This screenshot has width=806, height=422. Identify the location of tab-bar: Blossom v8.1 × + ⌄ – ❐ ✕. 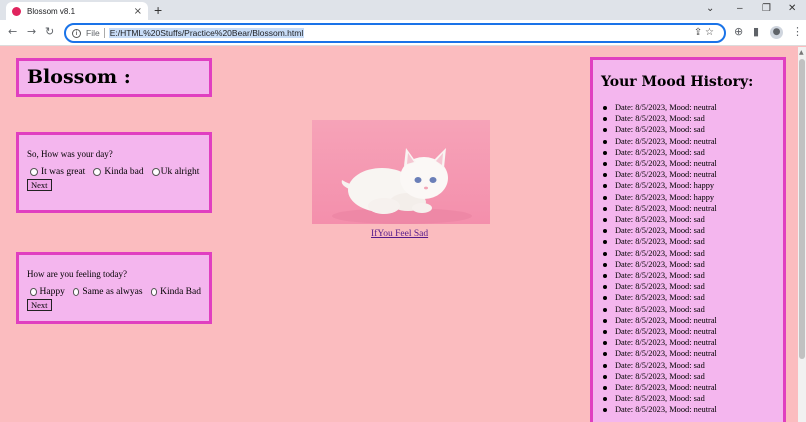
(403, 10).